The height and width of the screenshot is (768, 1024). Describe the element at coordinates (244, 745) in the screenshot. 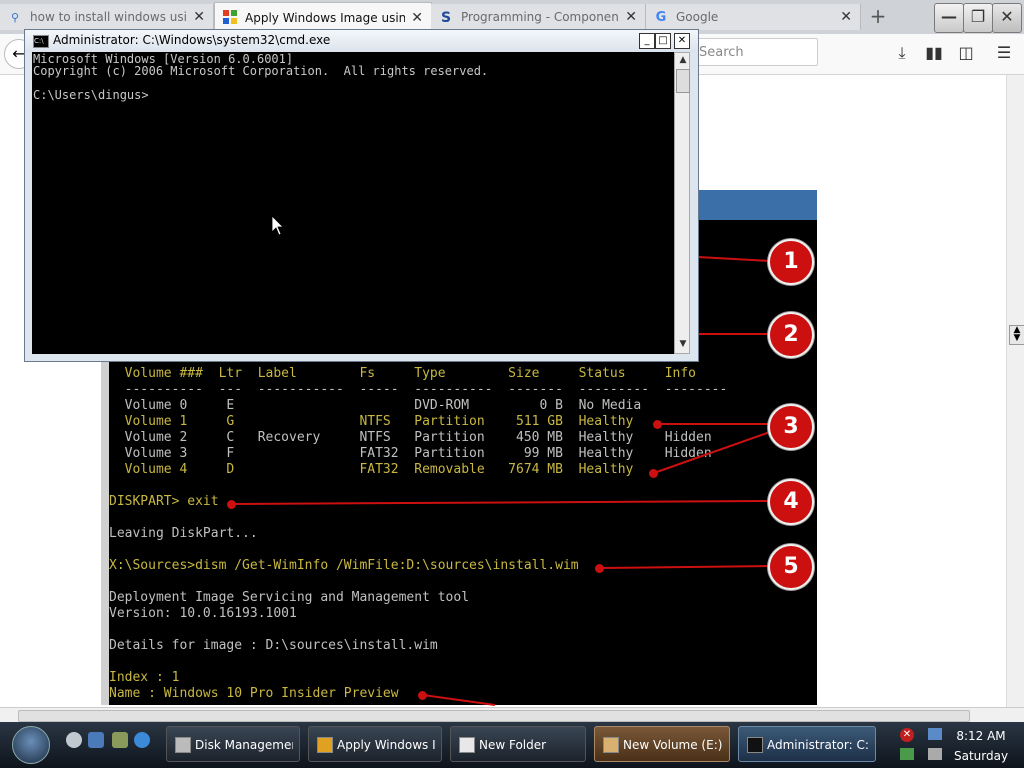

I see `taskbar-button-label: Disk Management` at that location.